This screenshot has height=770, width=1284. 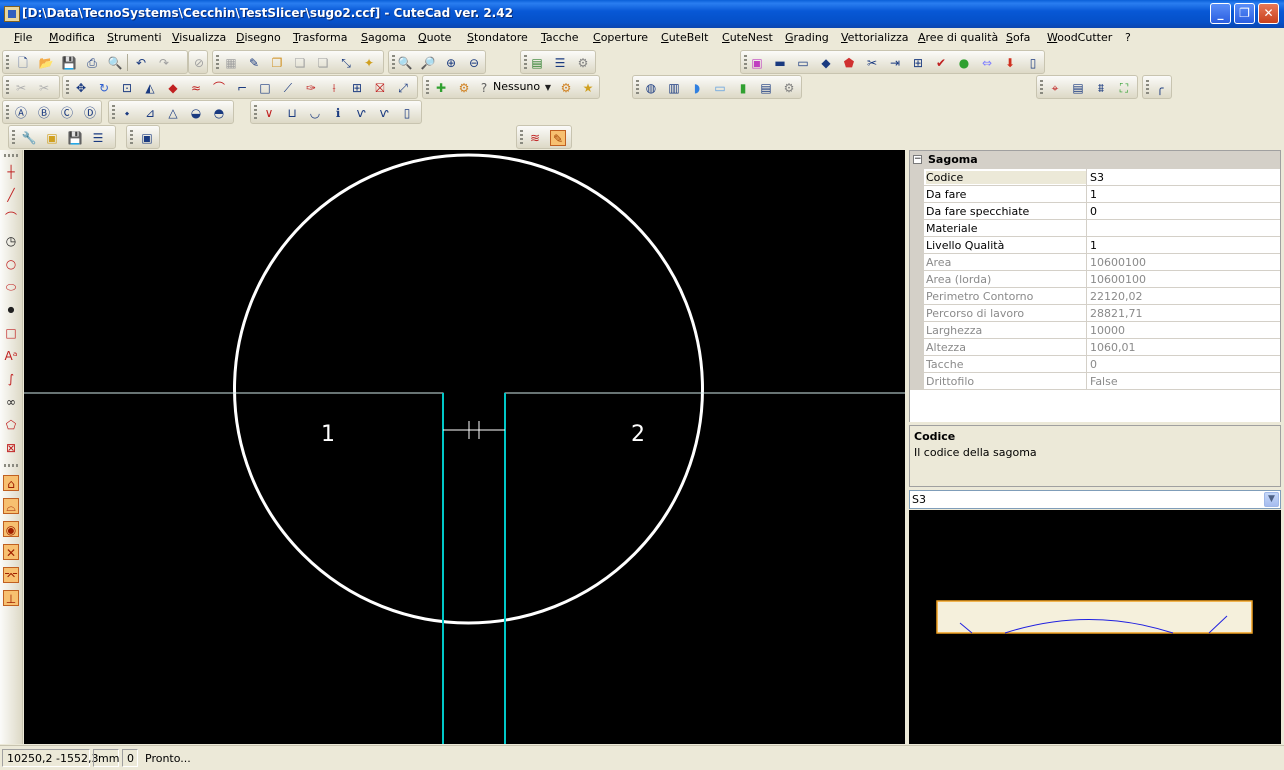 I want to click on menu-vettorializza: Vettorializza, so click(x=875, y=37).